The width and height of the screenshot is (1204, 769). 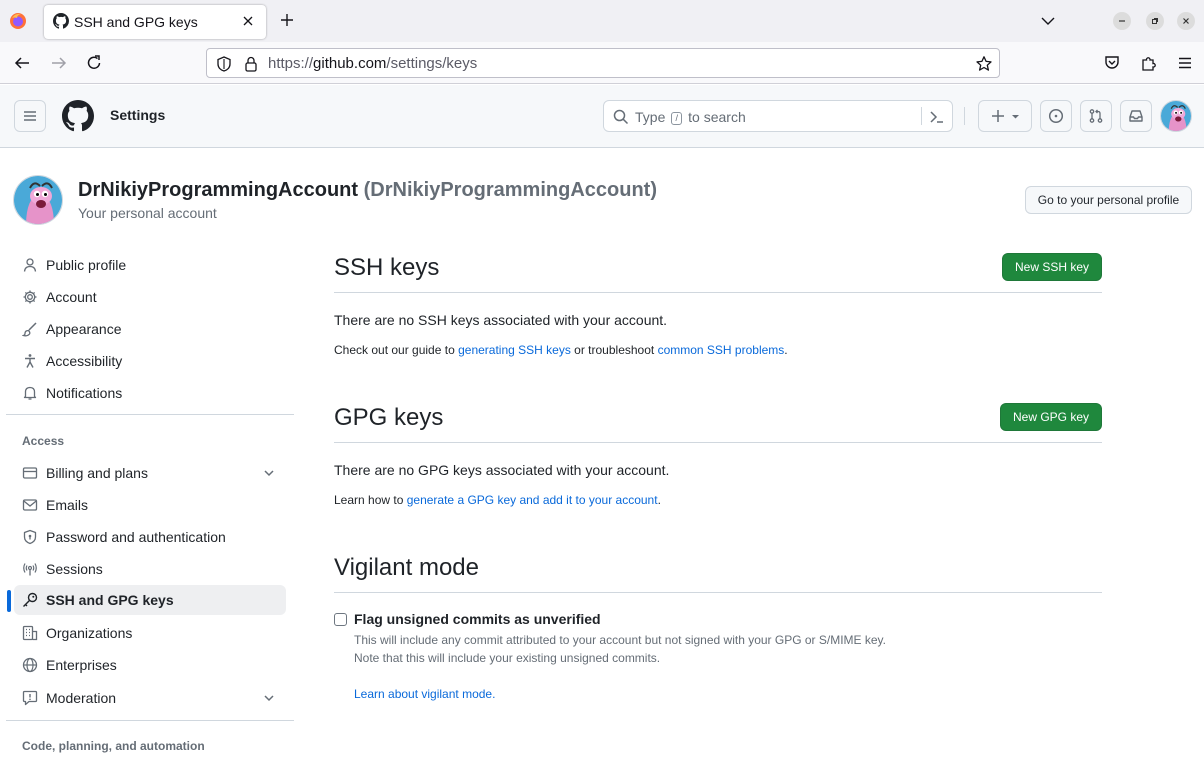 I want to click on inbox-icon, so click(x=1136, y=116).